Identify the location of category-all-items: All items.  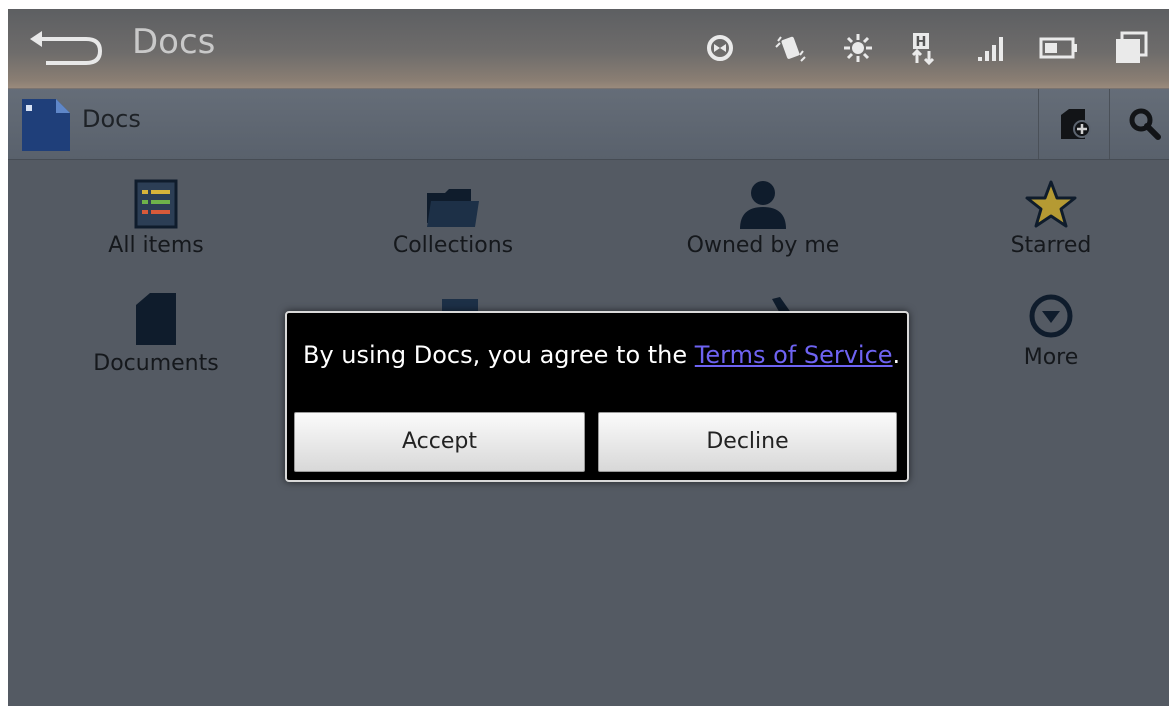
(156, 218).